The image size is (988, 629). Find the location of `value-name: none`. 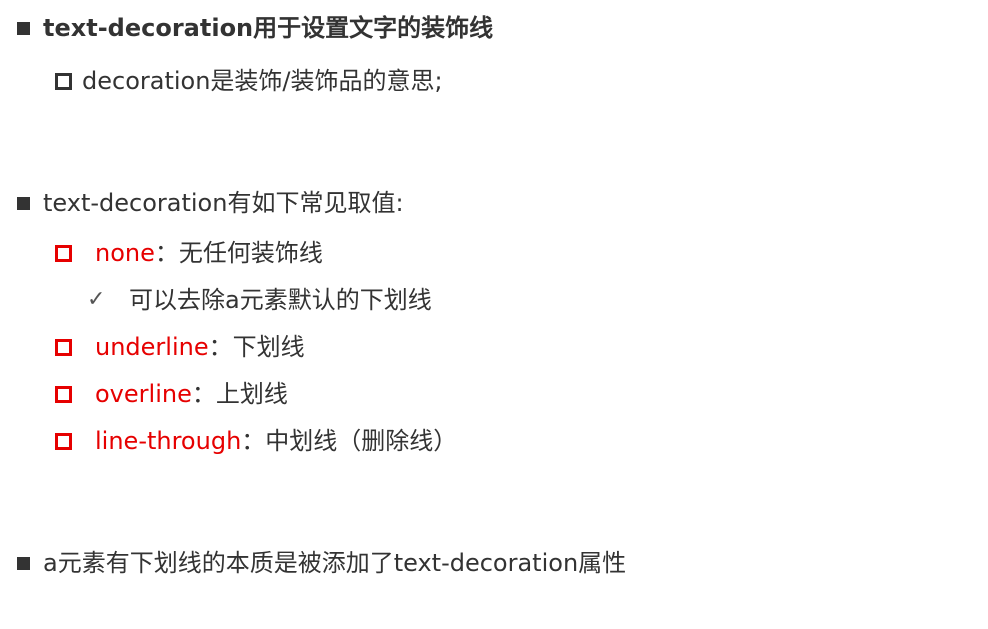

value-name: none is located at coordinates (125, 253).